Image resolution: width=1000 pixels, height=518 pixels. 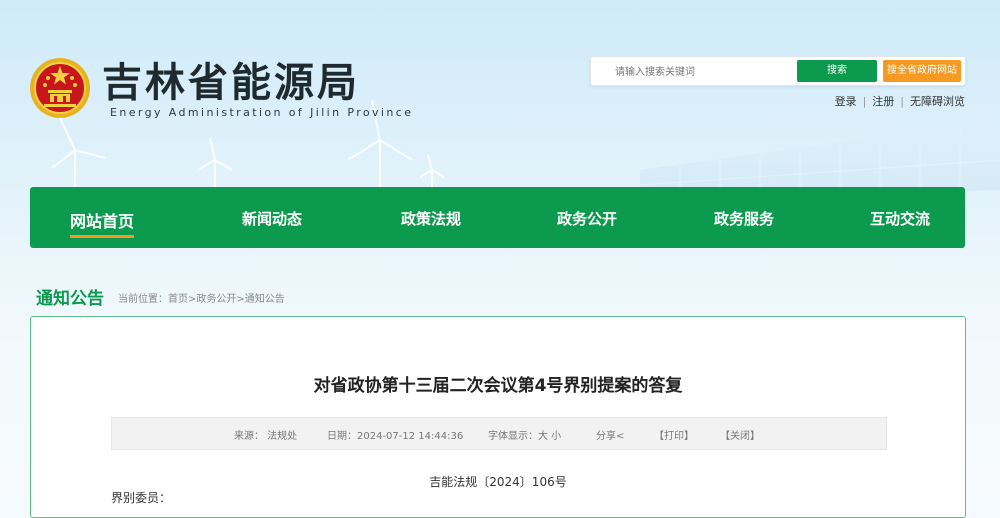 I want to click on top-links: 登录 | 注册 | 无障碍浏览, so click(x=900, y=101).